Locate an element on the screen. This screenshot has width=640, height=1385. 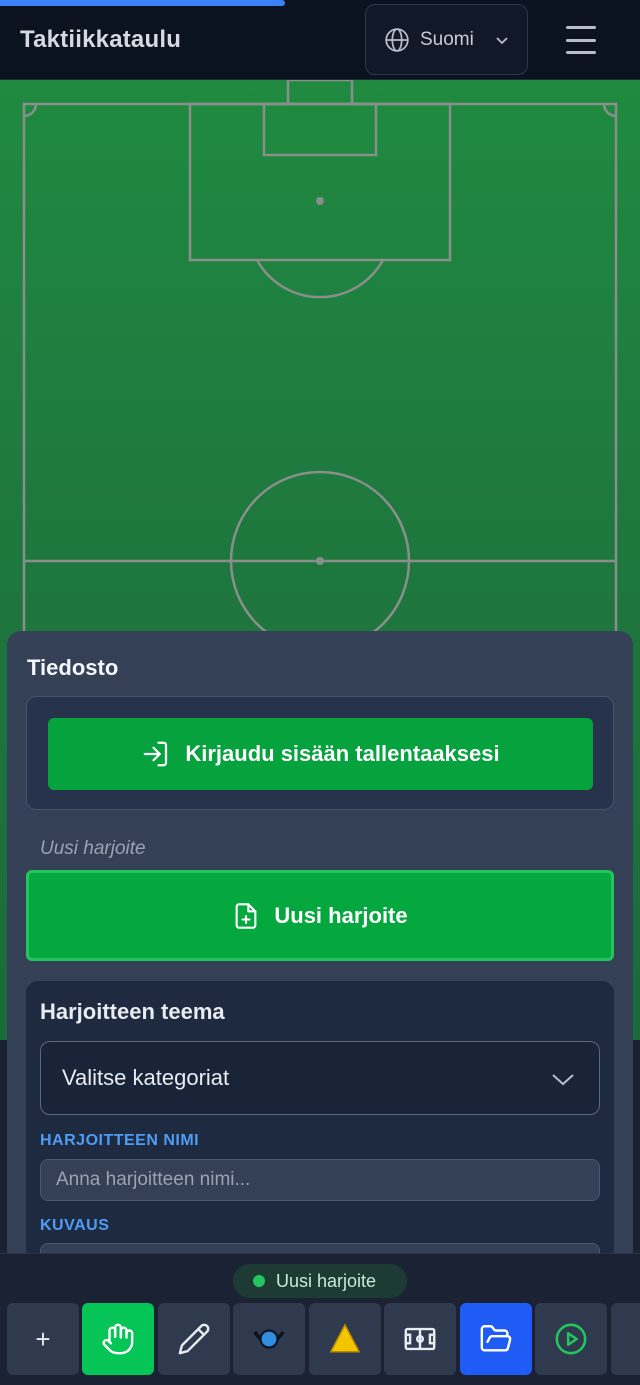
login-button-label: Kirjaudu sisään tallentaaksesi is located at coordinates (342, 753).